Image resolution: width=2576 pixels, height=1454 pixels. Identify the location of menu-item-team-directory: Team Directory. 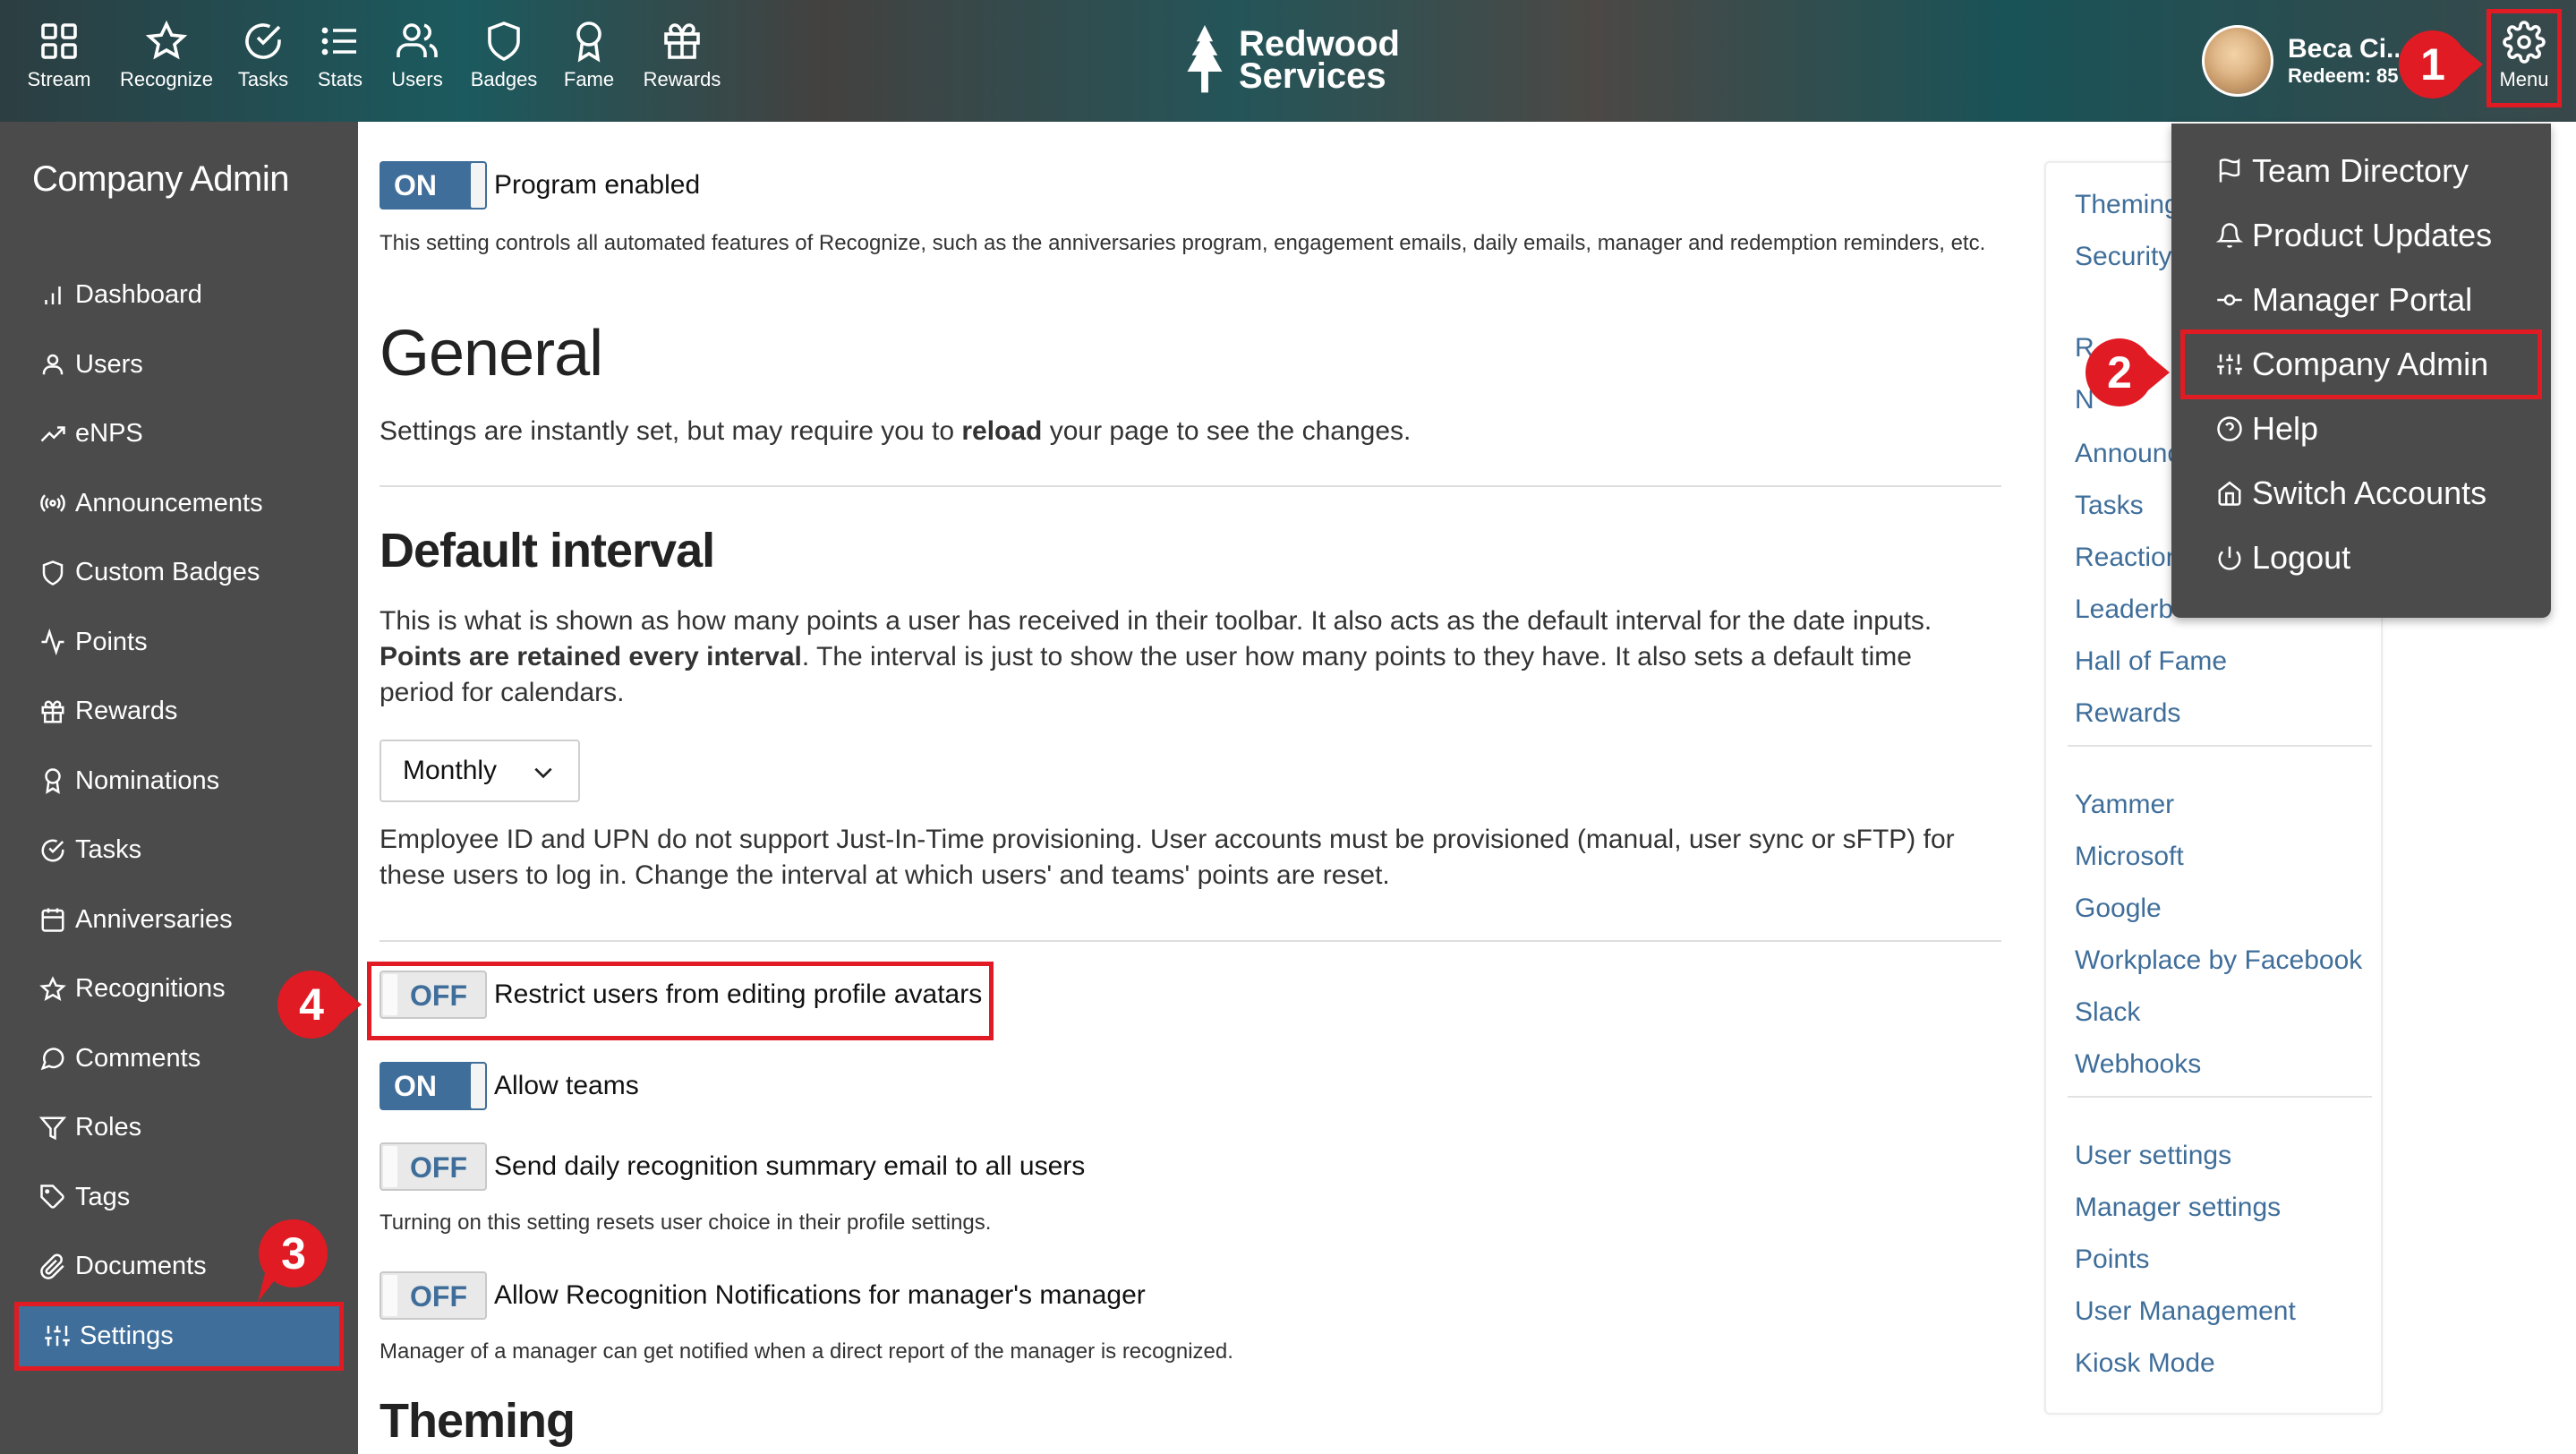
(2342, 171).